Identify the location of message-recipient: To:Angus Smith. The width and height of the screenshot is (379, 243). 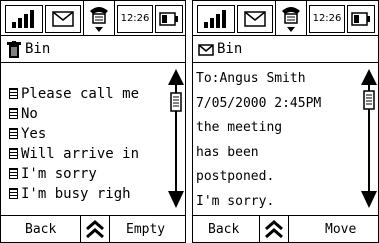
(251, 78).